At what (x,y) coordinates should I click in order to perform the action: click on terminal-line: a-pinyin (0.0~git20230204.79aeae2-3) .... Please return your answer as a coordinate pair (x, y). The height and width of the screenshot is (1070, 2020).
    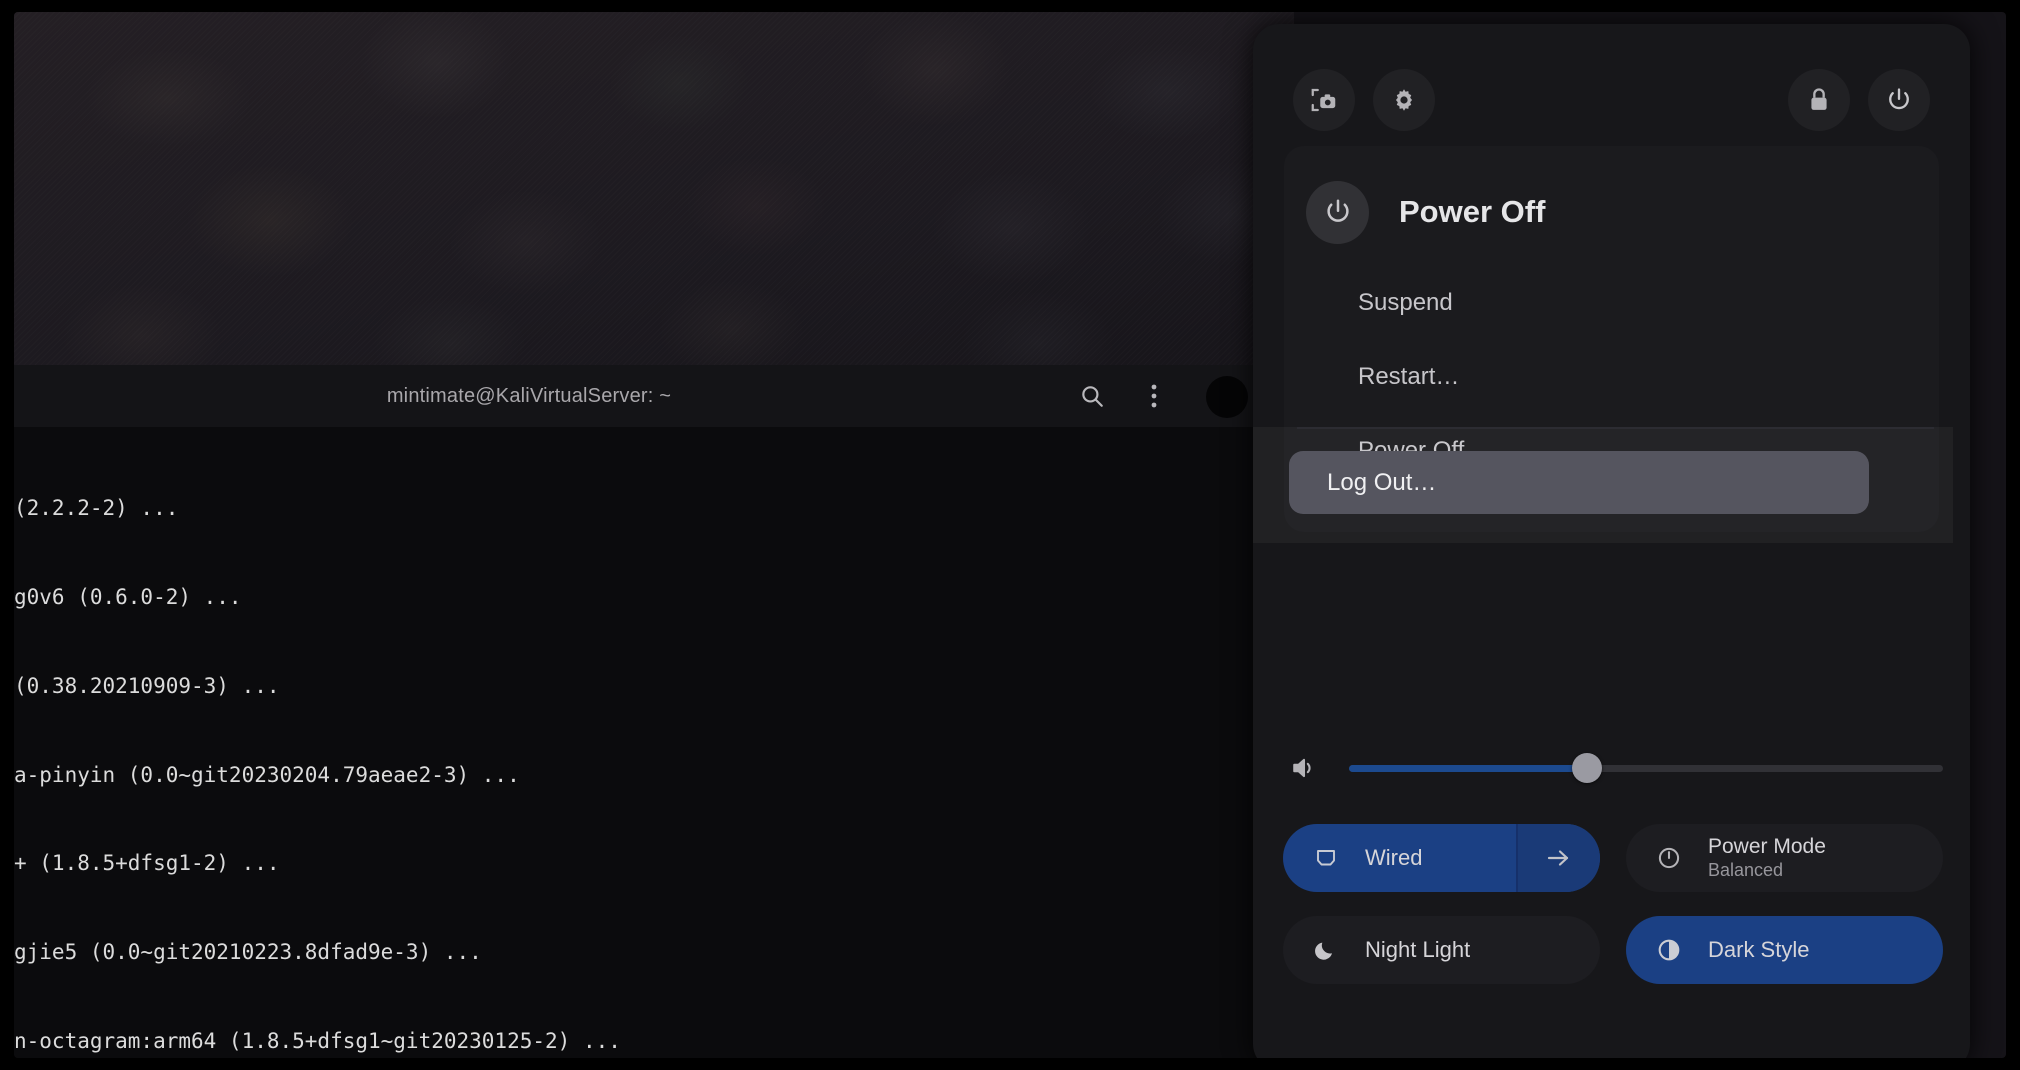
    Looking at the image, I should click on (267, 774).